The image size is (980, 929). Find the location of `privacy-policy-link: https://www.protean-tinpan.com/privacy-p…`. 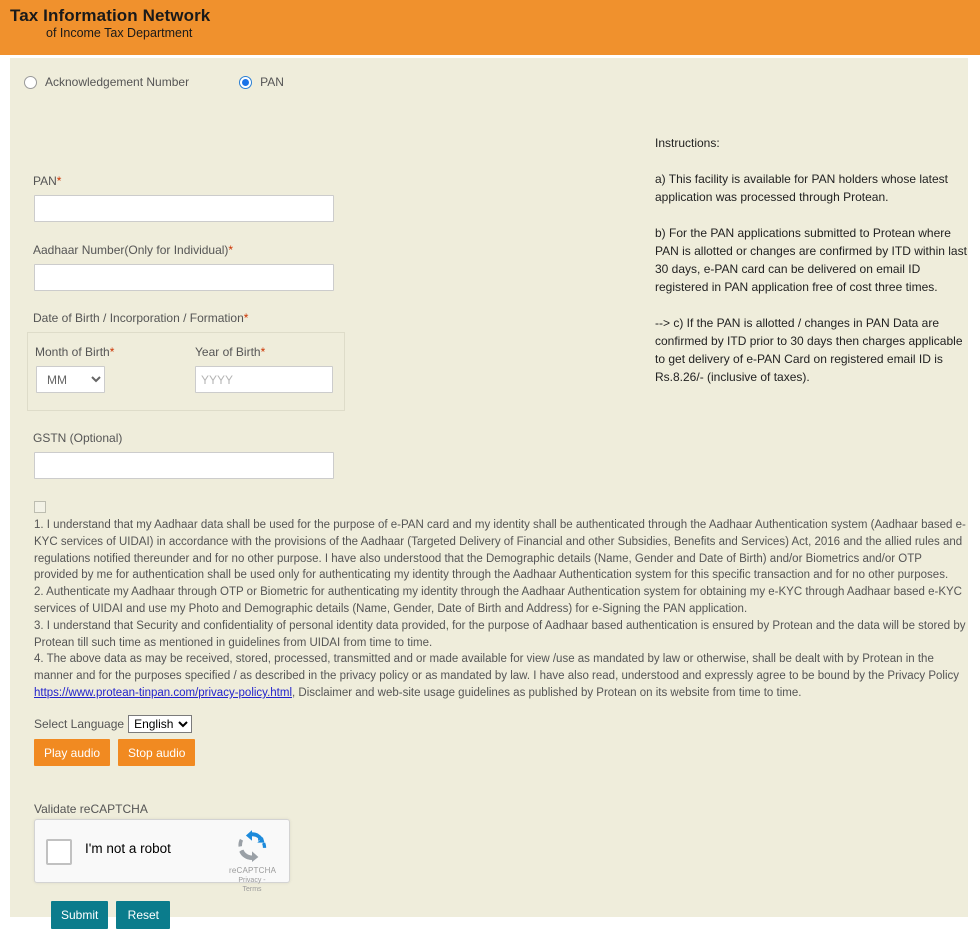

privacy-policy-link: https://www.protean-tinpan.com/privacy-p… is located at coordinates (163, 693).